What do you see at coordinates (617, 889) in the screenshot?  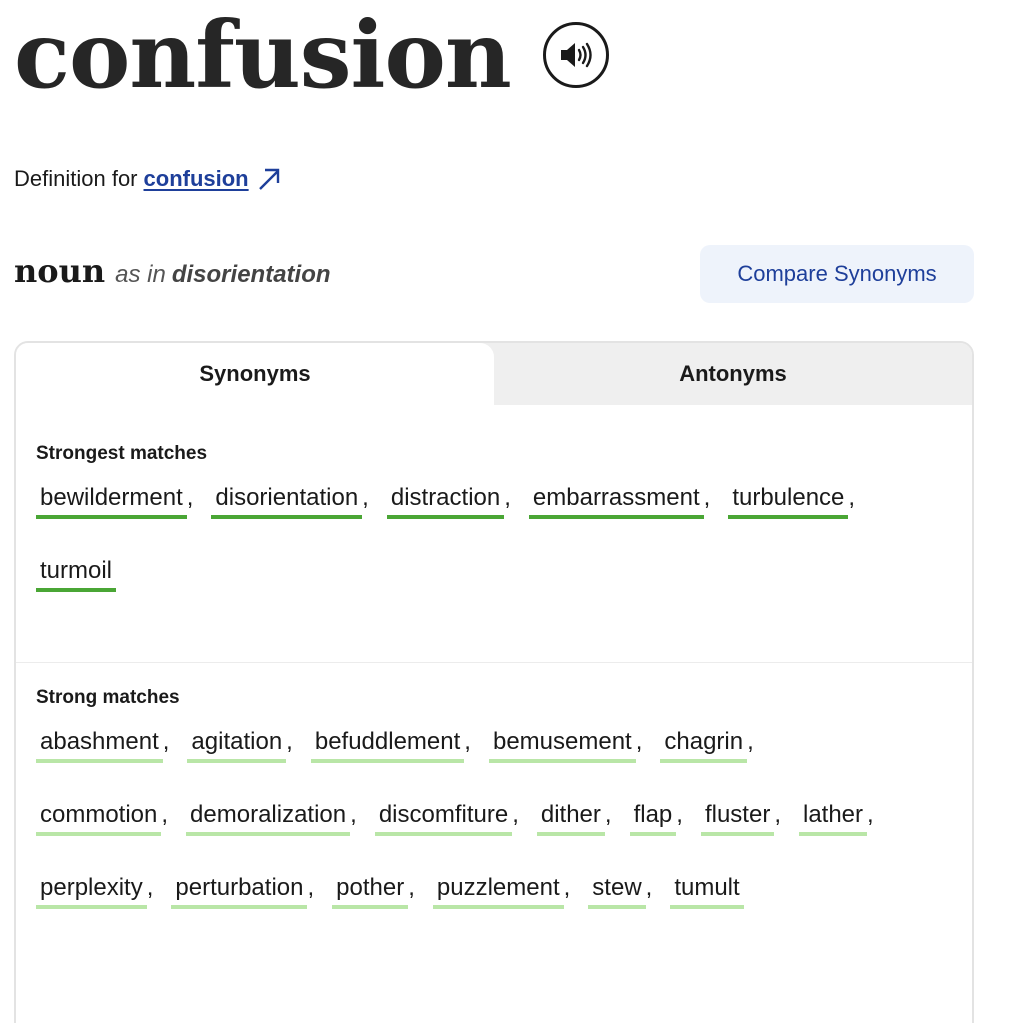 I see `synonym-link: stew` at bounding box center [617, 889].